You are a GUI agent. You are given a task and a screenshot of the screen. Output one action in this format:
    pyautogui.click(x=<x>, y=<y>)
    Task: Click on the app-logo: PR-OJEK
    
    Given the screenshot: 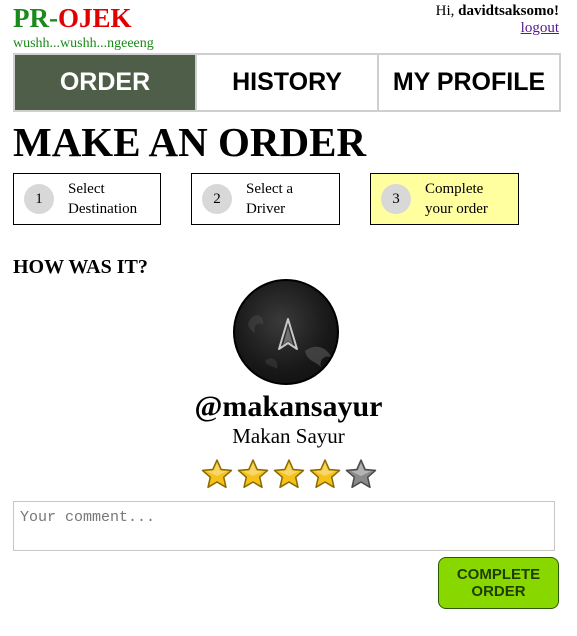 What is the action you would take?
    pyautogui.click(x=72, y=18)
    